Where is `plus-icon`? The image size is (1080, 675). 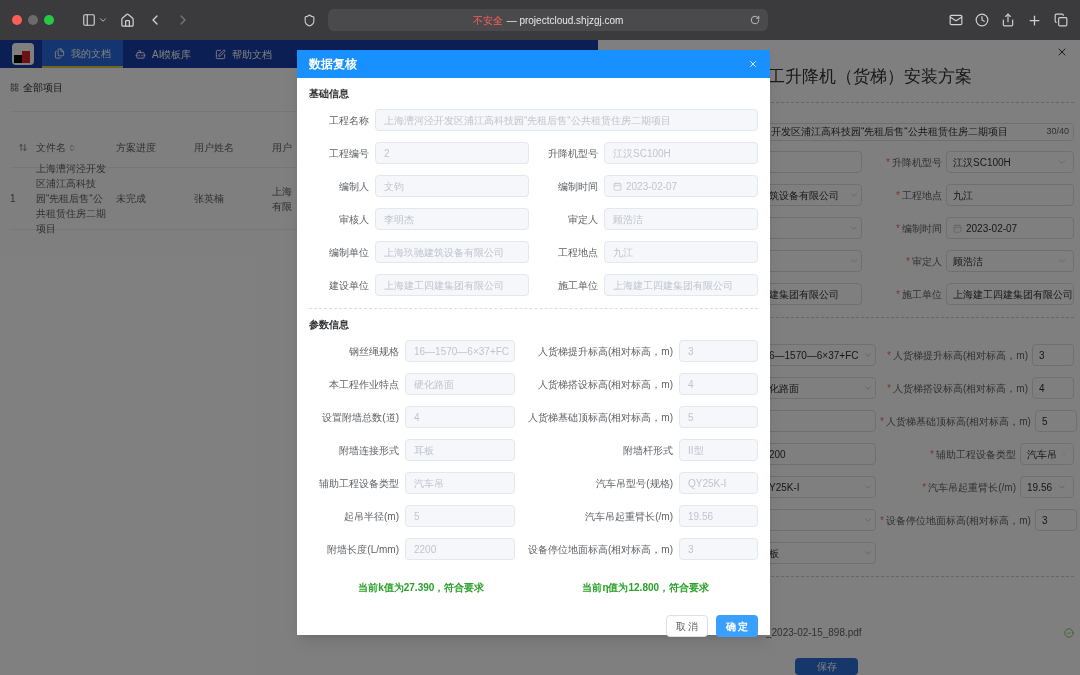
plus-icon is located at coordinates (1034, 20).